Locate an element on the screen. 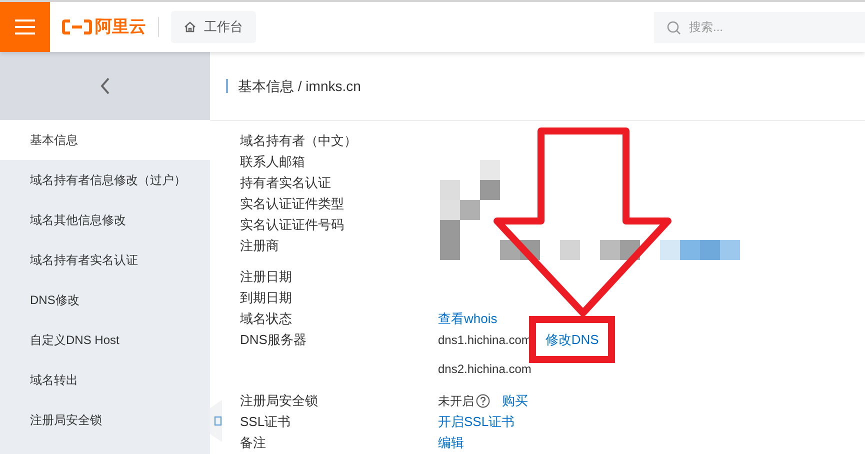 The image size is (865, 454). field-label: 联系人邮箱 is located at coordinates (273, 161).